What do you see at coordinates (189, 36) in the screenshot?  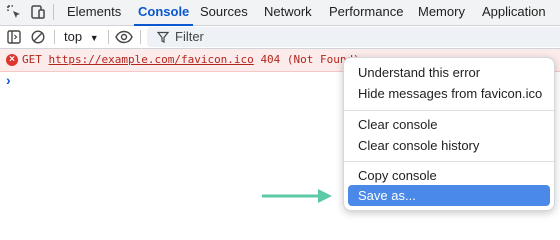 I see `filter-placeholder: Filter` at bounding box center [189, 36].